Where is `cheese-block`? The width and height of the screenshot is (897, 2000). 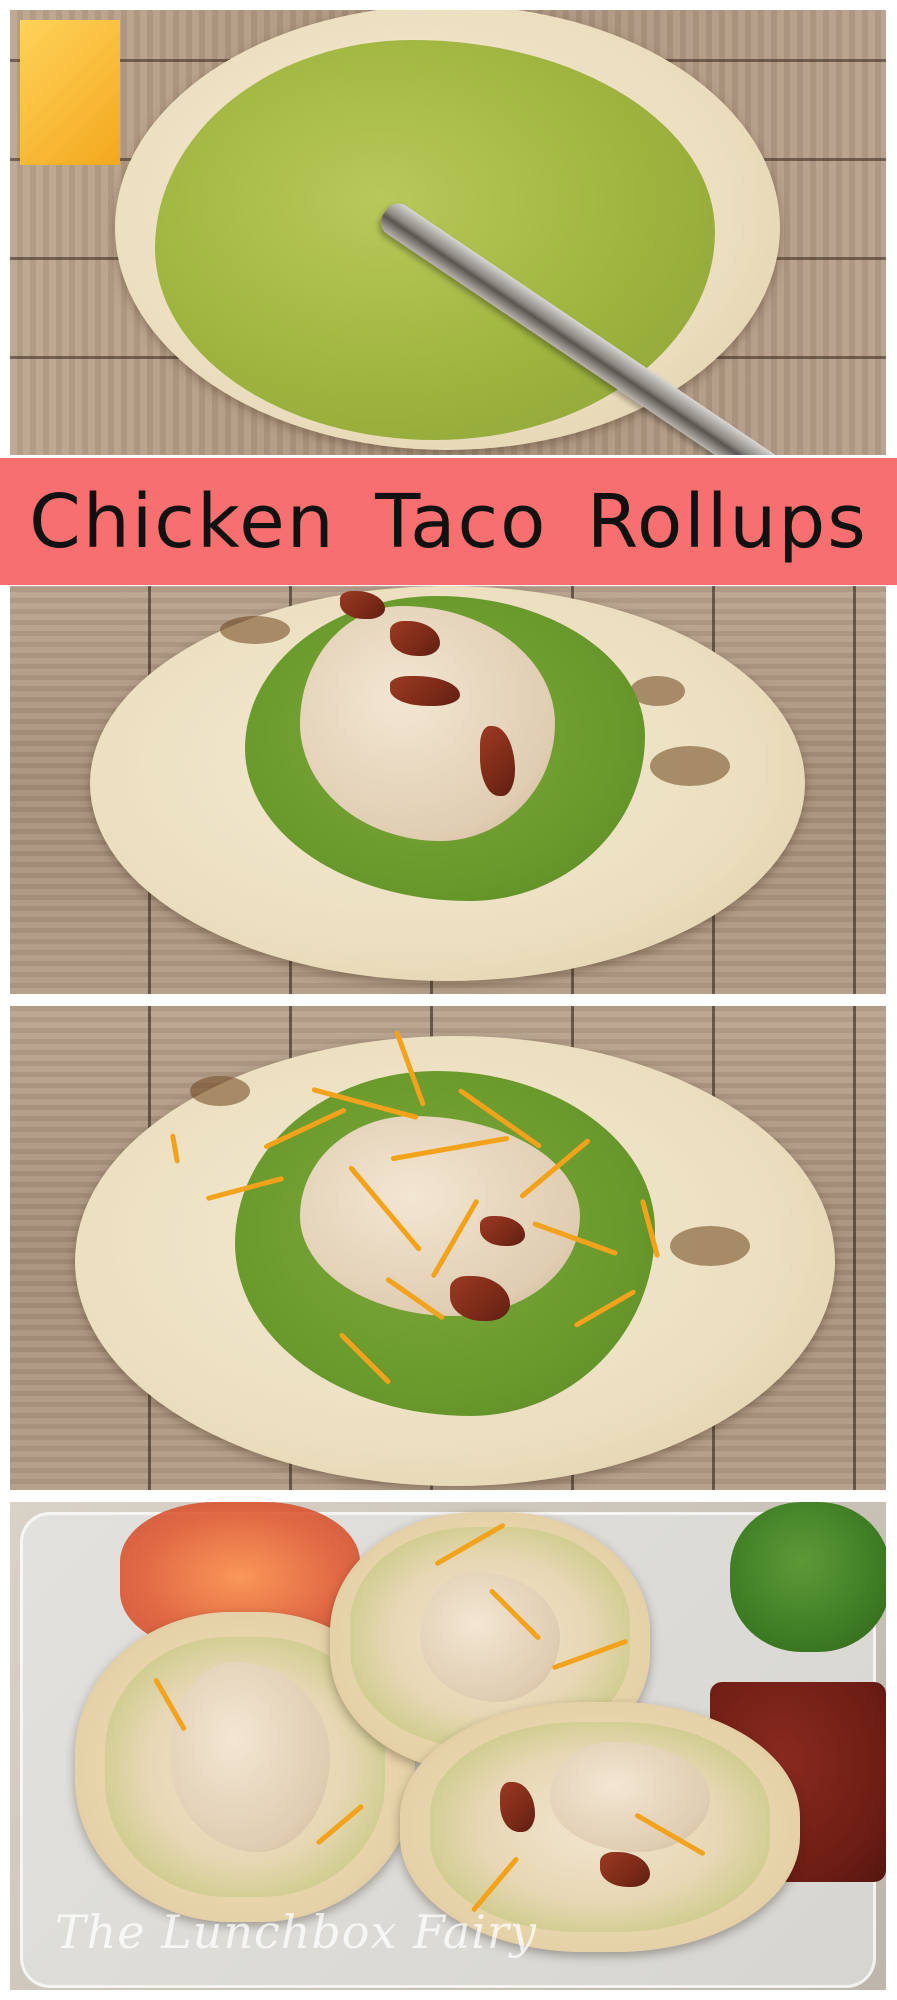 cheese-block is located at coordinates (70, 92).